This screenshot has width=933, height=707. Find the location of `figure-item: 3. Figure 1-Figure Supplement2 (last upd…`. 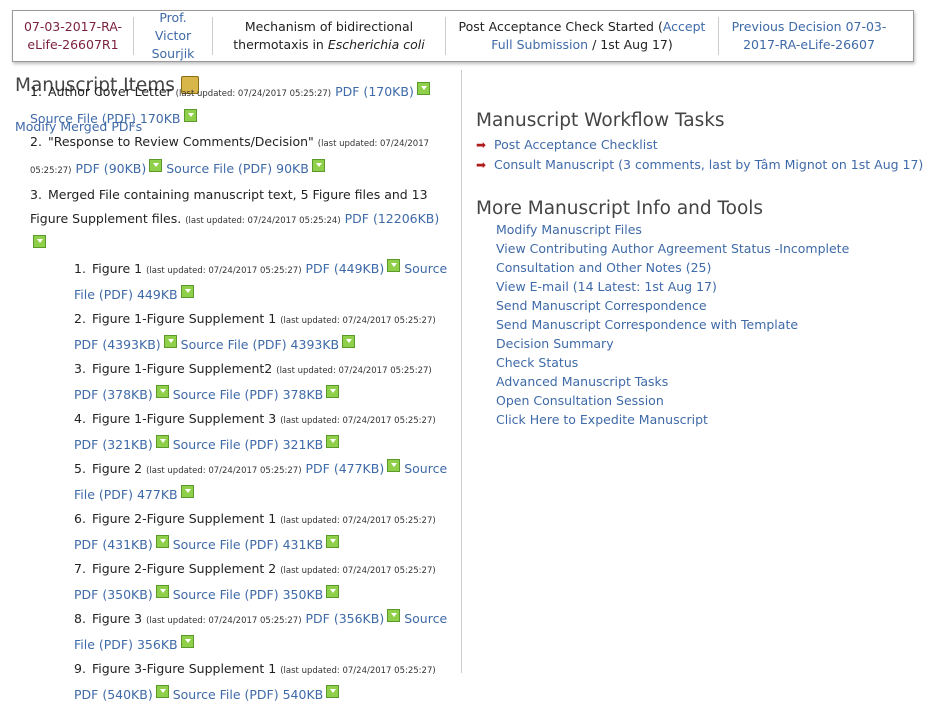

figure-item: 3. Figure 1-Figure Supplement2 (last upd… is located at coordinates (264, 382).